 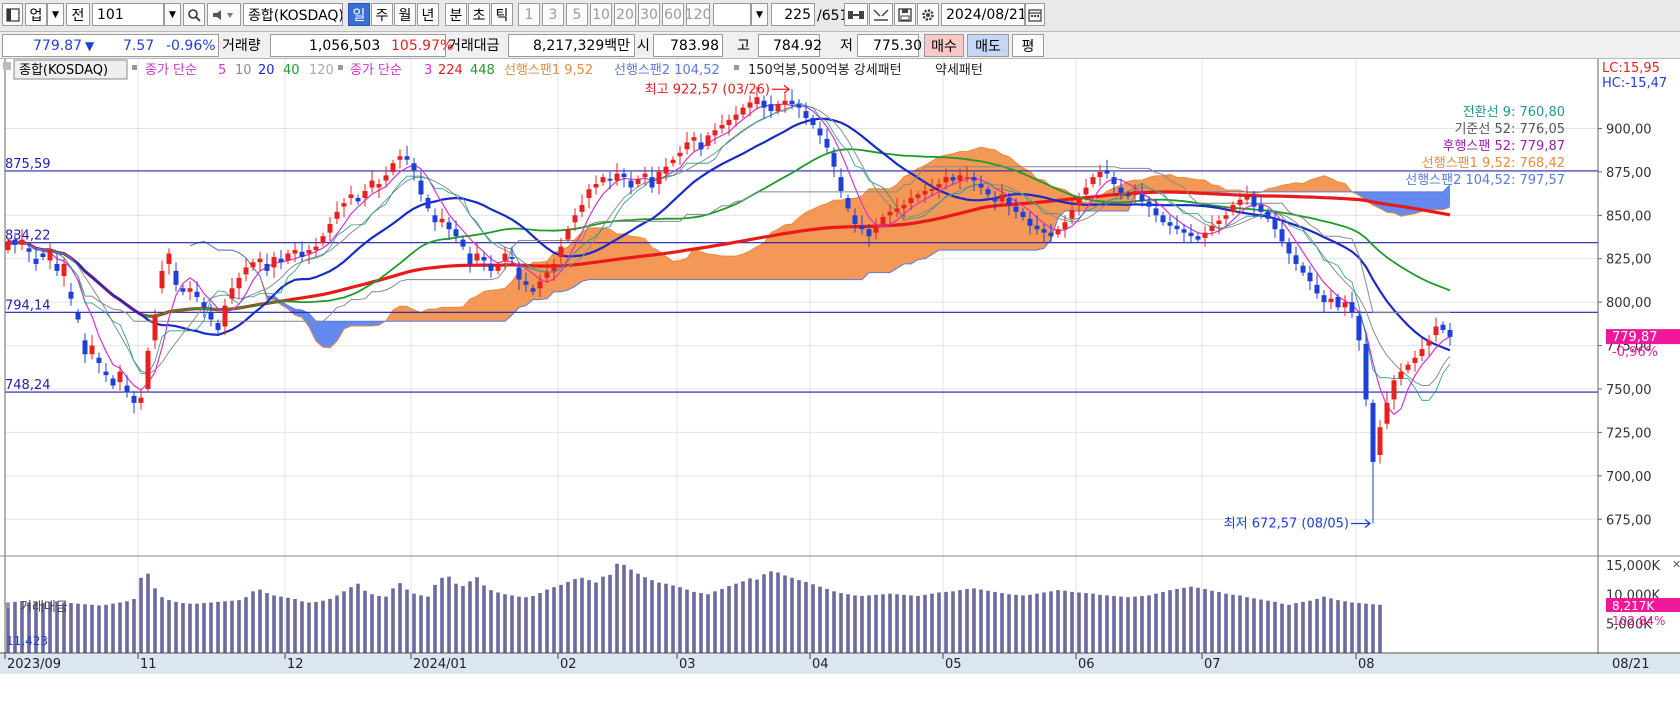 What do you see at coordinates (928, 14) in the screenshot?
I see `settings-button` at bounding box center [928, 14].